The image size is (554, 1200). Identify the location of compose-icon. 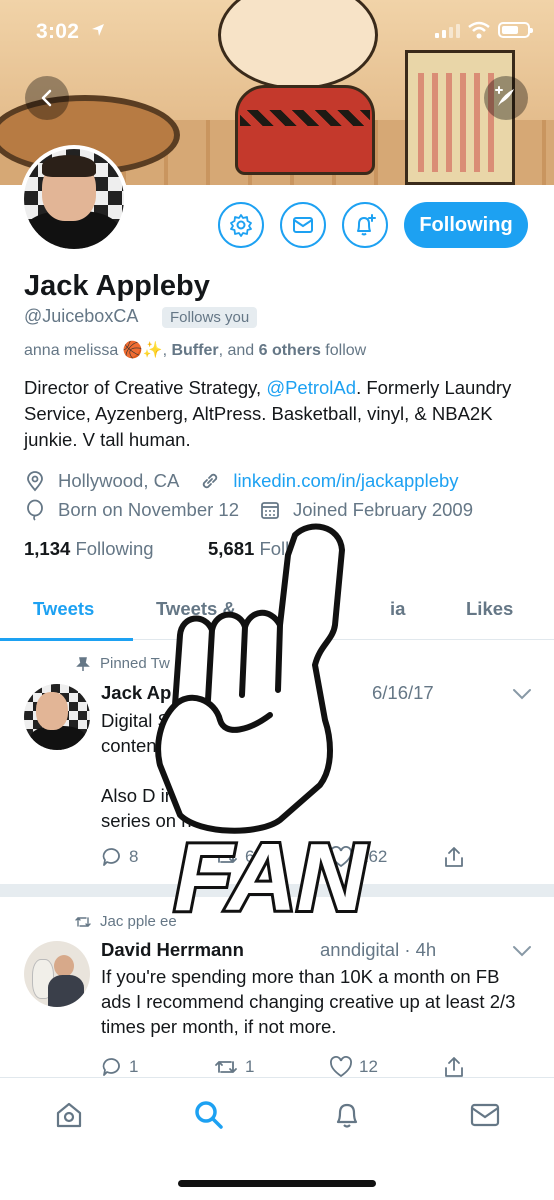
(504, 96).